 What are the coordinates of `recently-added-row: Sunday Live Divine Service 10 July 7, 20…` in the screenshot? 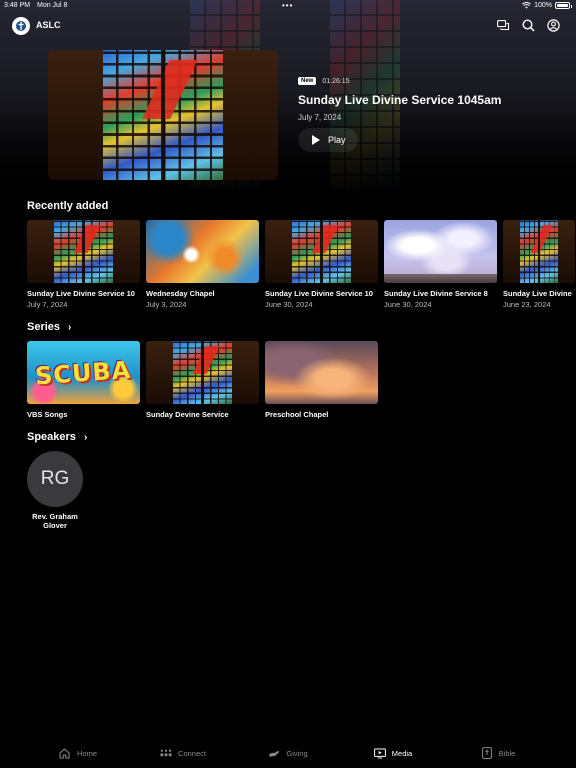 It's located at (301, 264).